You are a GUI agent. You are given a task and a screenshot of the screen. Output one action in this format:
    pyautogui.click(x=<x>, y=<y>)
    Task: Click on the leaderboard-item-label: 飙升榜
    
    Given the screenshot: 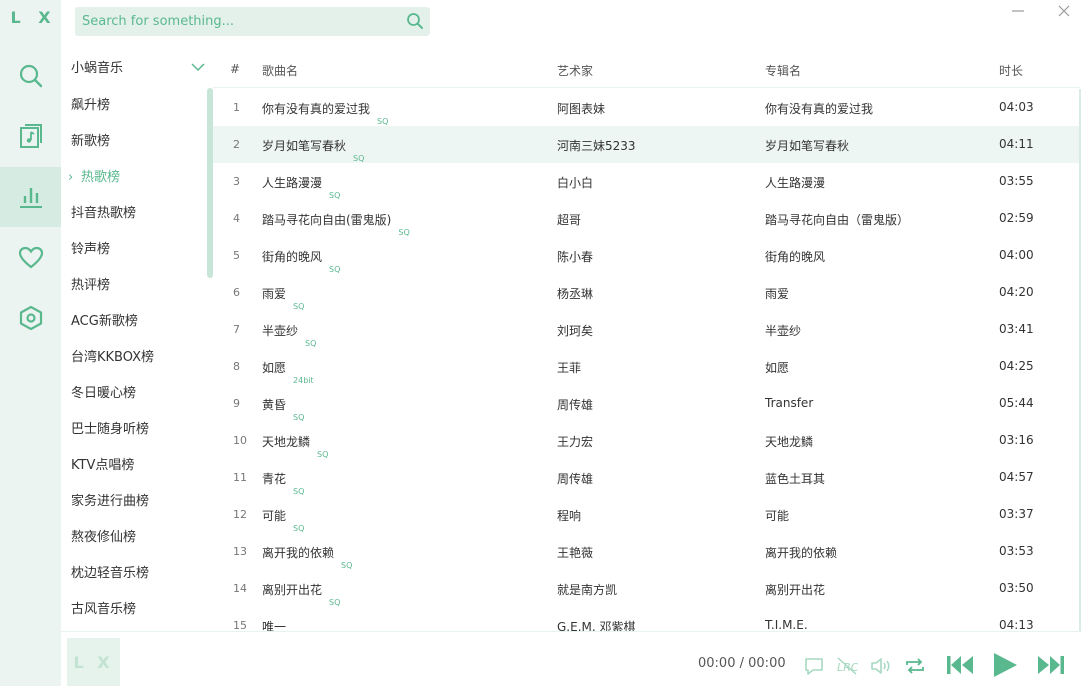 What is the action you would take?
    pyautogui.click(x=91, y=105)
    